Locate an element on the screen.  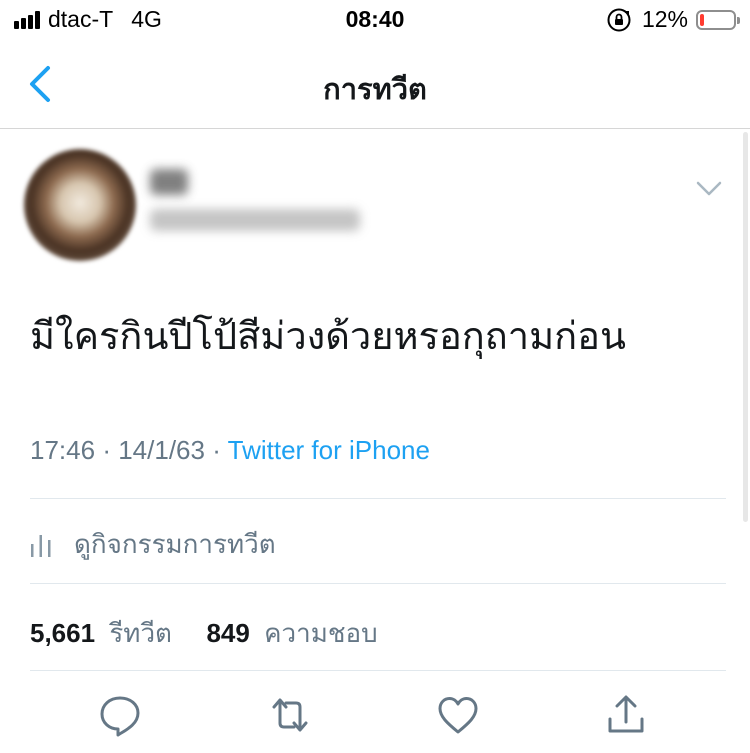
reply-icon is located at coordinates (120, 715).